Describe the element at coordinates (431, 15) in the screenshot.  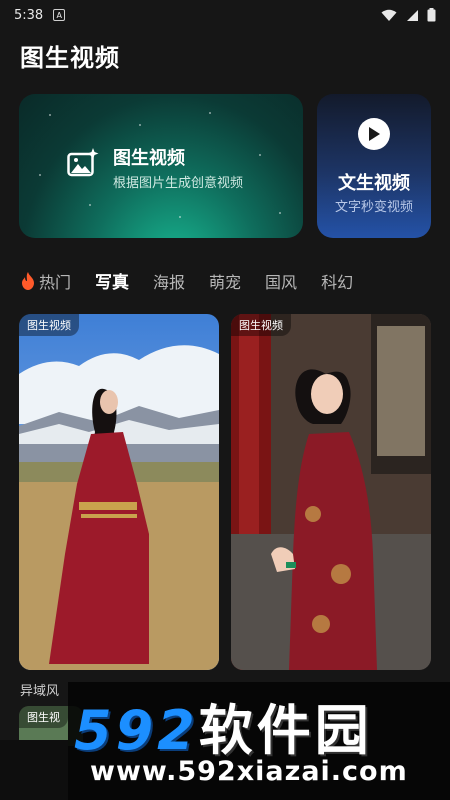
I see `battery-icon` at that location.